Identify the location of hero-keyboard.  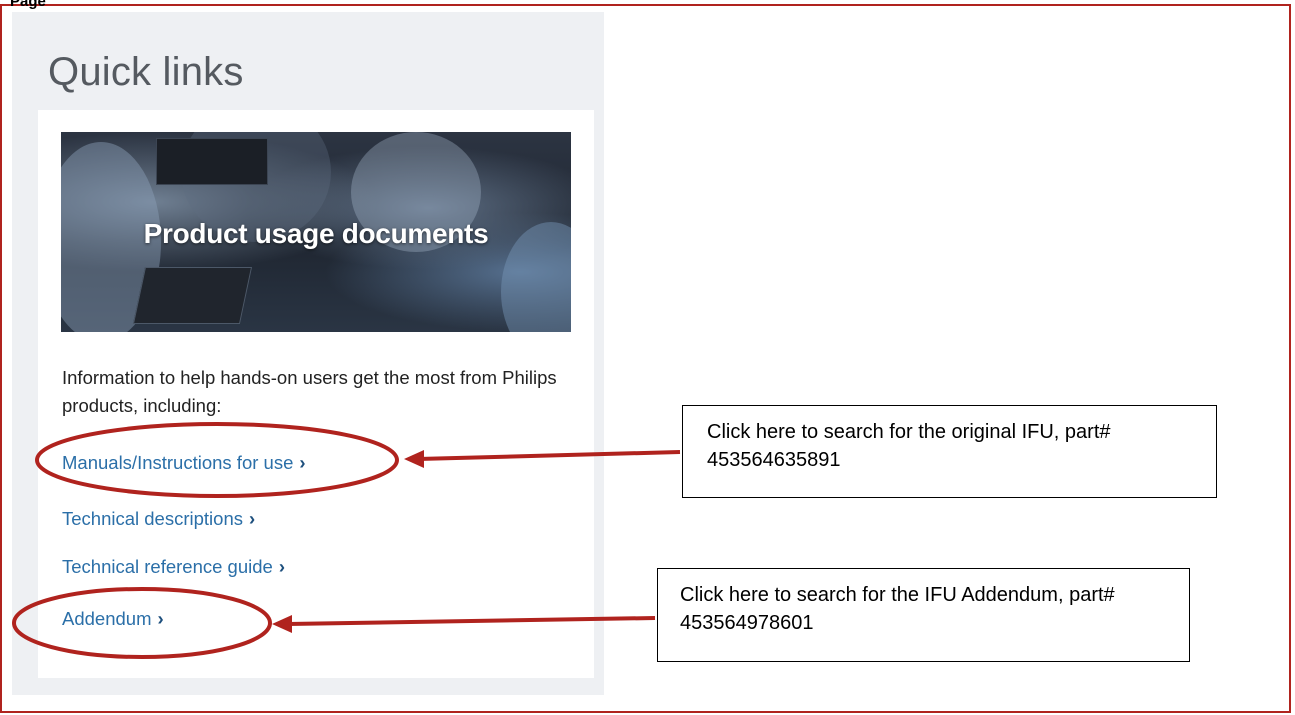
(192, 295).